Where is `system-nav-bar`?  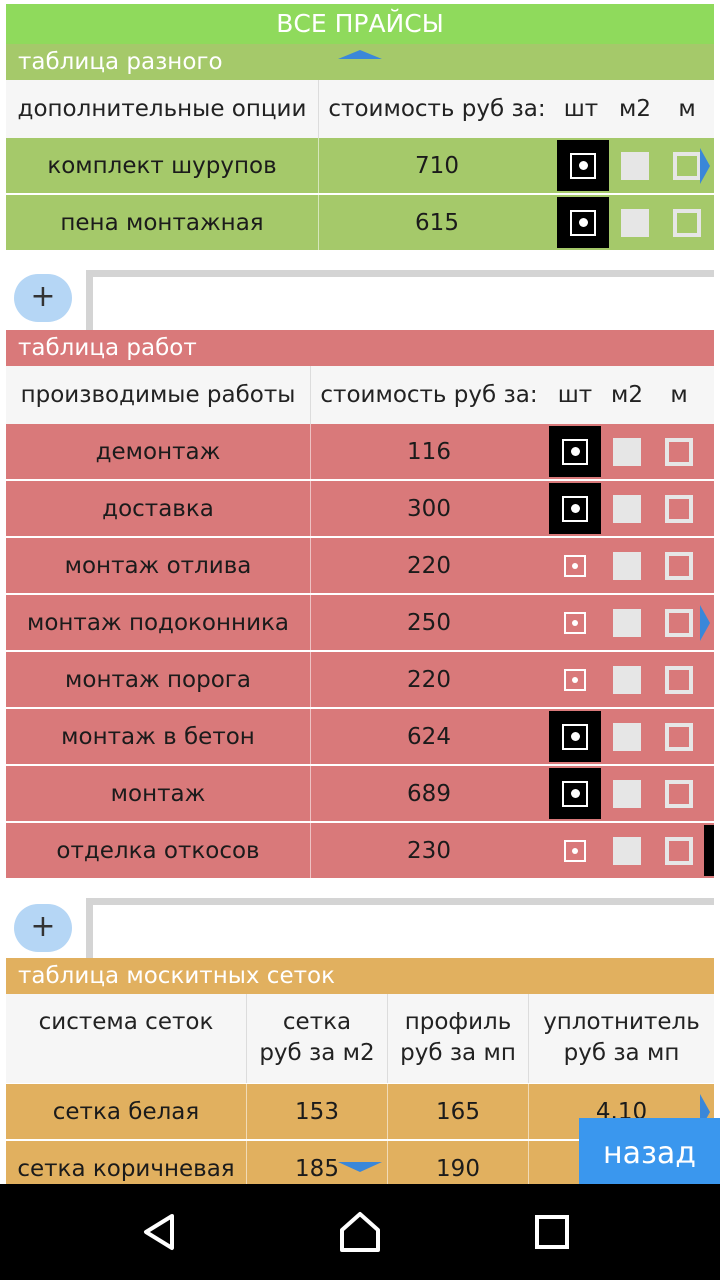
system-nav-bar is located at coordinates (360, 1232).